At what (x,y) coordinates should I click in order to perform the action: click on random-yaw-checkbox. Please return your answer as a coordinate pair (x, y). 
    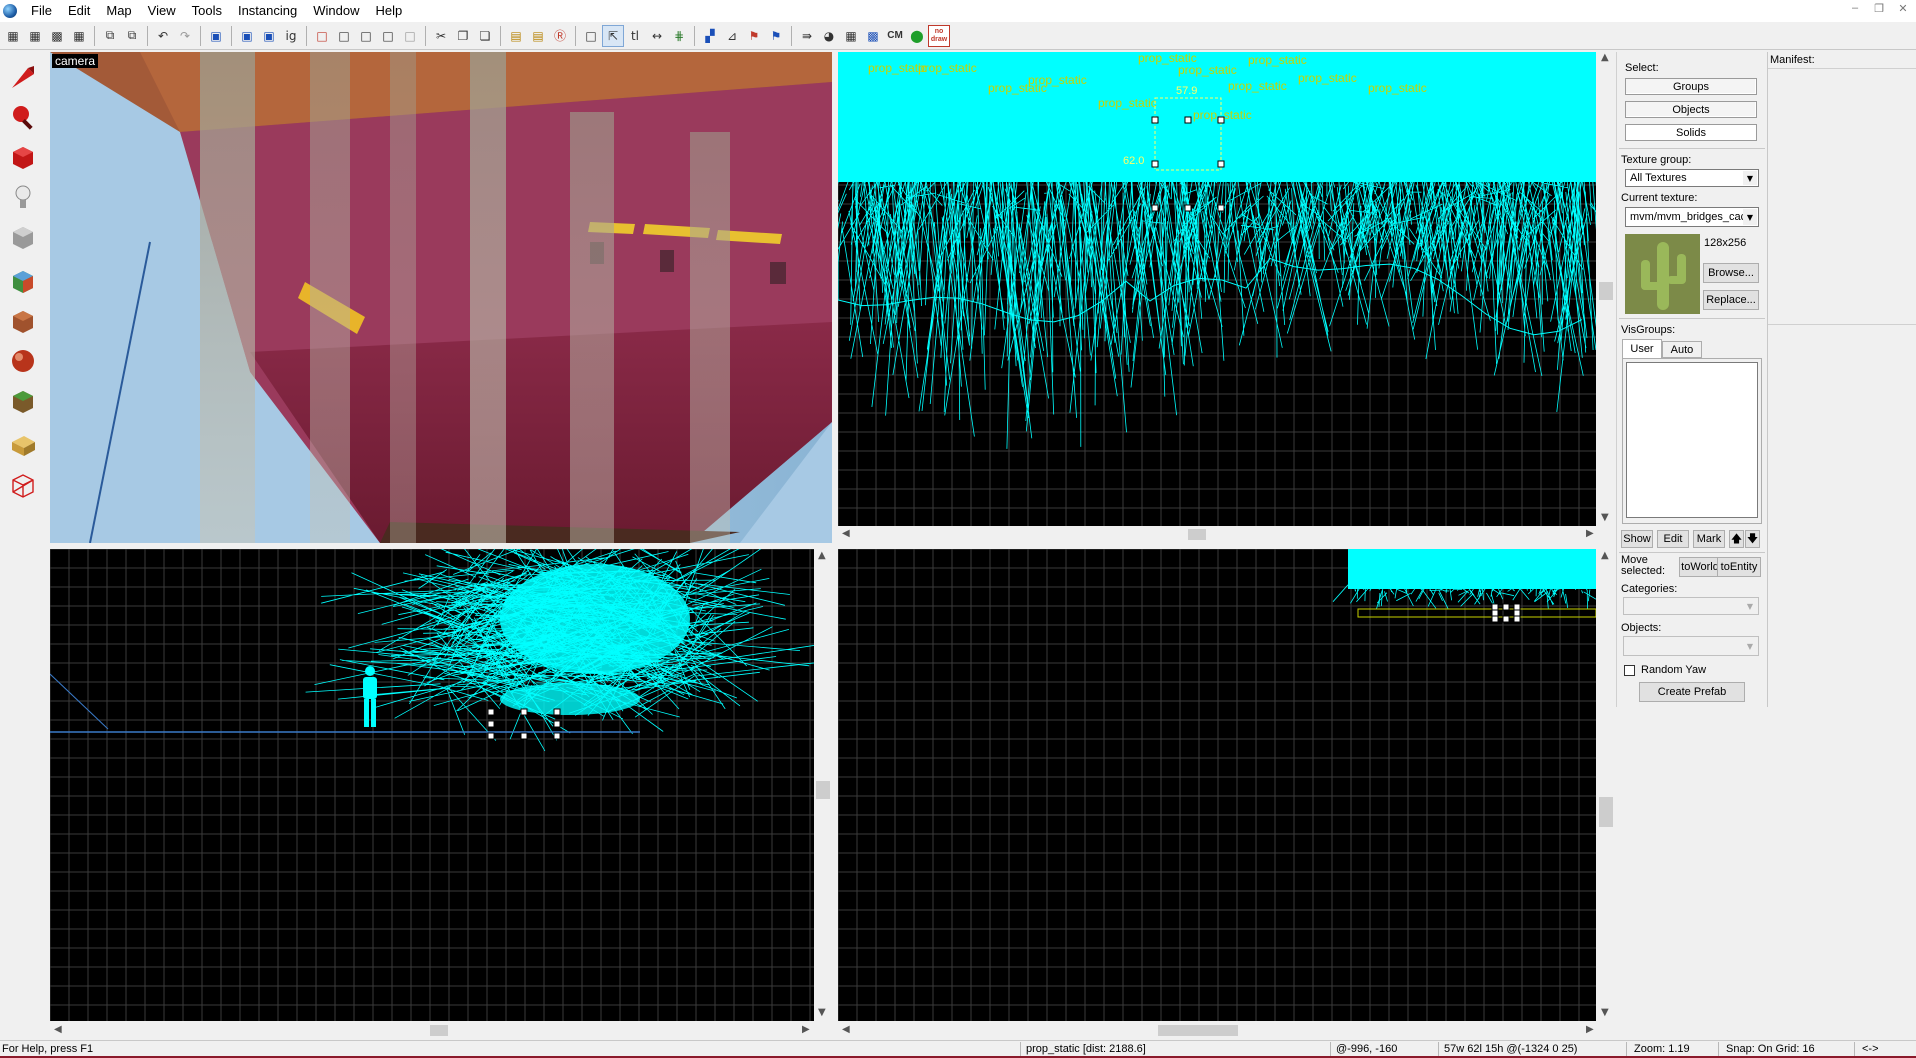
    Looking at the image, I should click on (1629, 670).